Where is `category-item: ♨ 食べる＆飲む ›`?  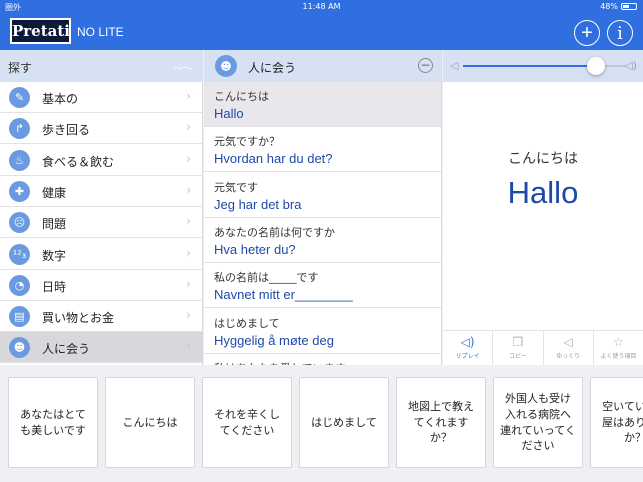
category-item: ♨ 食べる＆飲む › is located at coordinates (101, 160).